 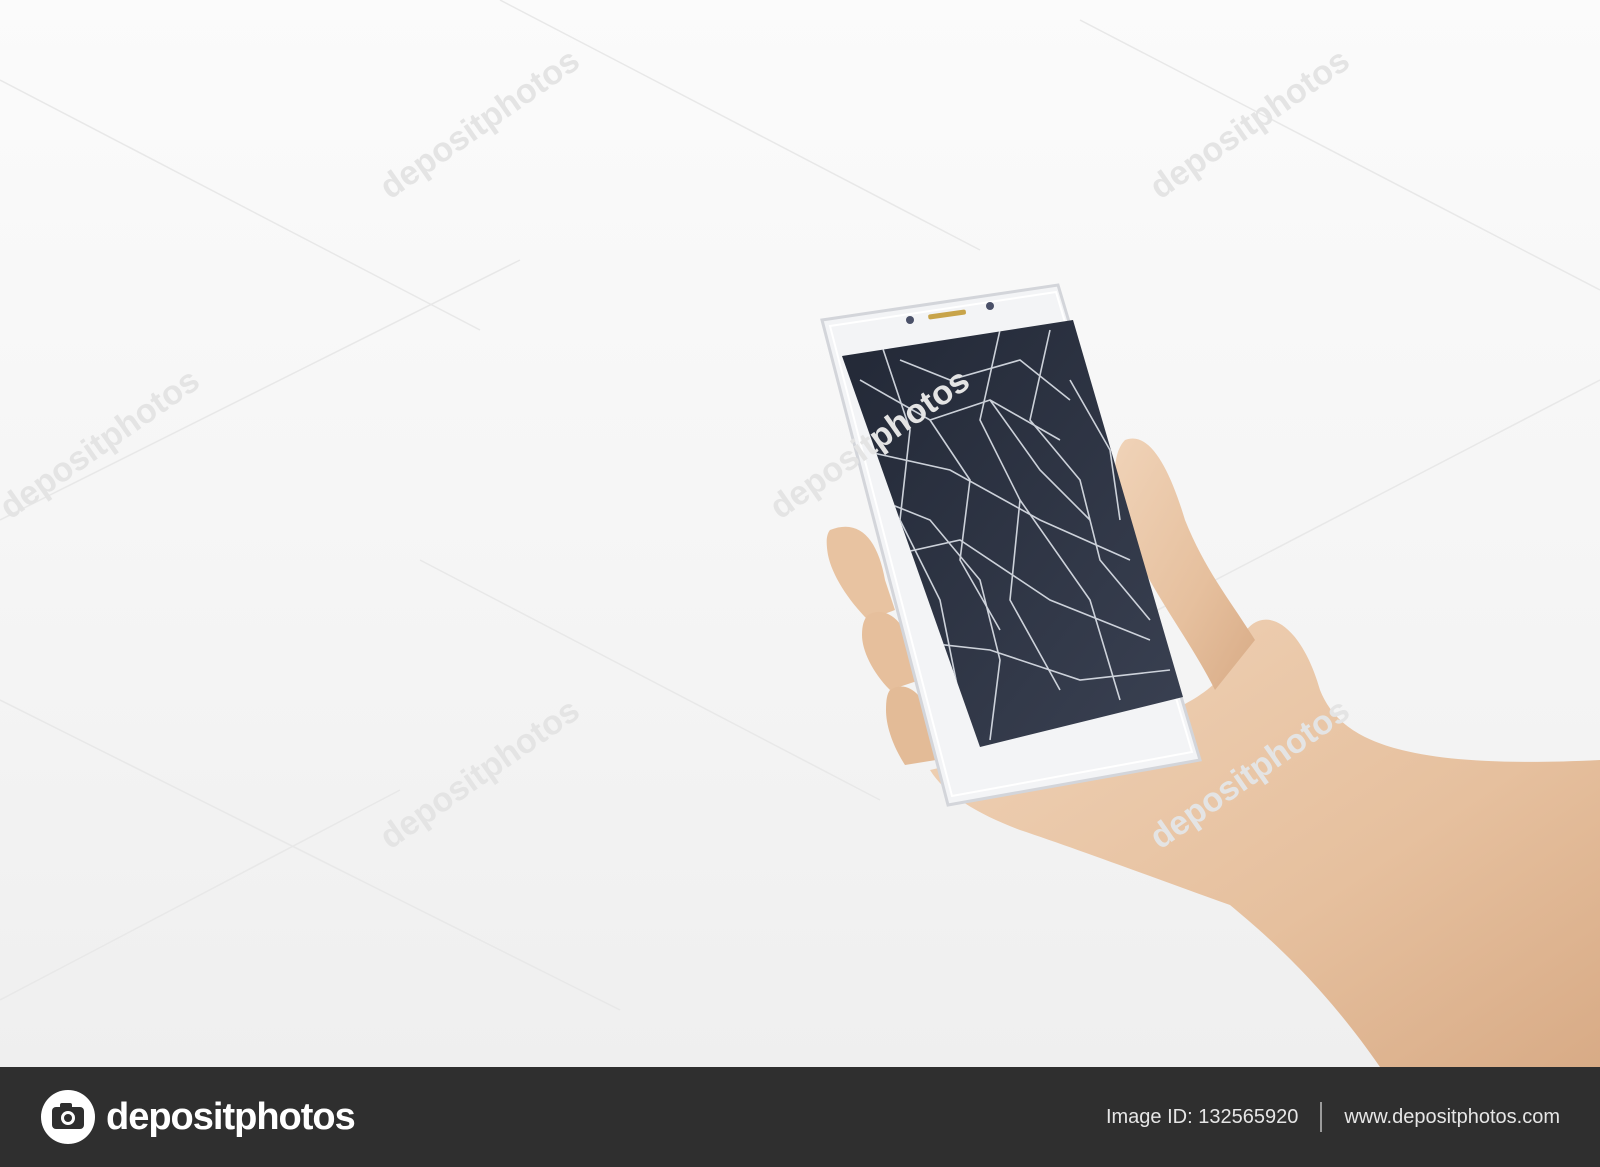 I want to click on website-link: www.depositphotos.com, so click(x=1452, y=1117).